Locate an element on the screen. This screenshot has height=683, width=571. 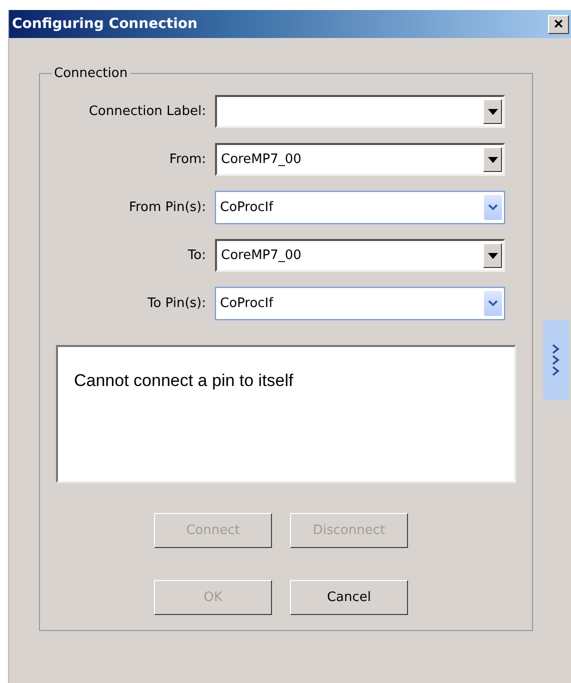
field-label: To Pin(s): is located at coordinates (176, 303).